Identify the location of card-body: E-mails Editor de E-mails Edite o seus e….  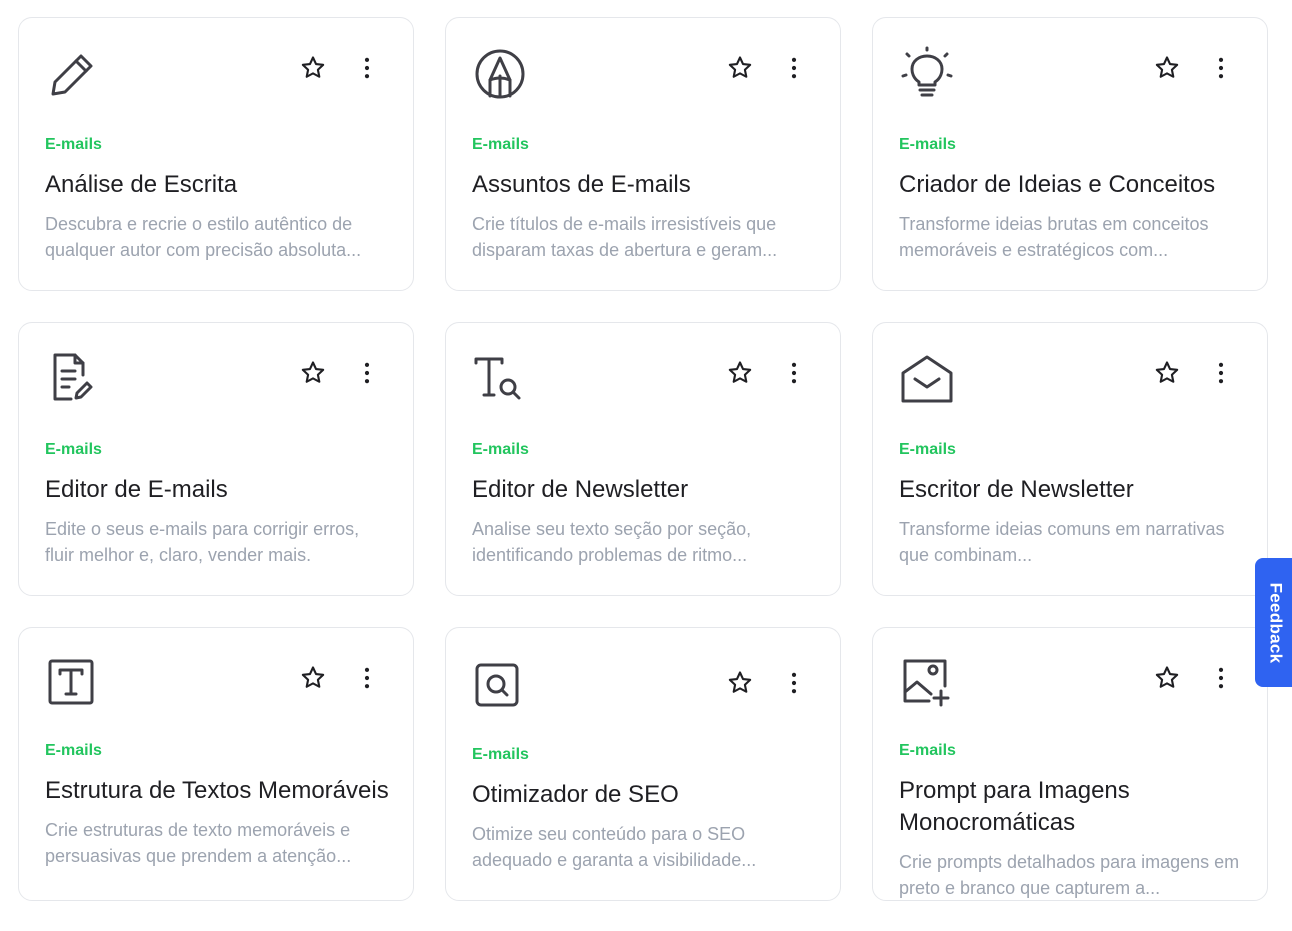
(219, 504).